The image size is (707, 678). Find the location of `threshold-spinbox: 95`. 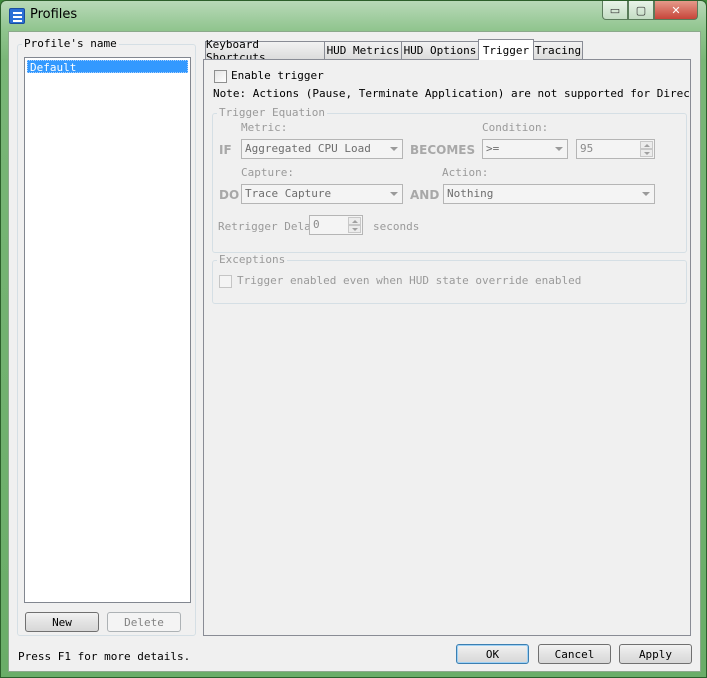

threshold-spinbox: 95 is located at coordinates (615, 149).